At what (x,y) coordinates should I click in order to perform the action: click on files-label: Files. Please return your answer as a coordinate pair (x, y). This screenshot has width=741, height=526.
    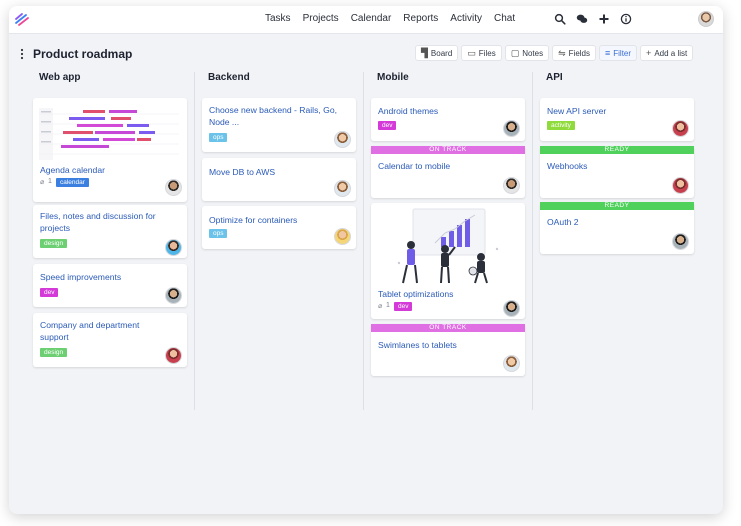
    Looking at the image, I should click on (487, 53).